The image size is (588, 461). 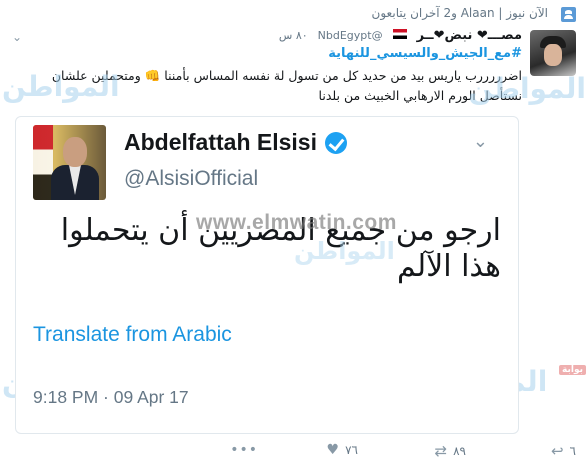 I want to click on reply-button: ↩ ٦, so click(x=563, y=451).